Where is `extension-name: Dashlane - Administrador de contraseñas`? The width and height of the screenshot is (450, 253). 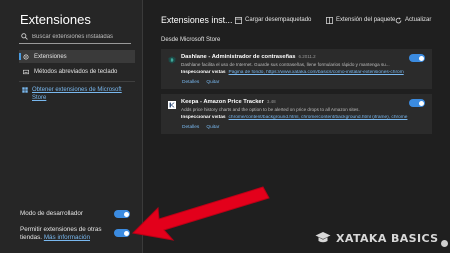
extension-name: Dashlane - Administrador de contraseñas is located at coordinates (238, 57).